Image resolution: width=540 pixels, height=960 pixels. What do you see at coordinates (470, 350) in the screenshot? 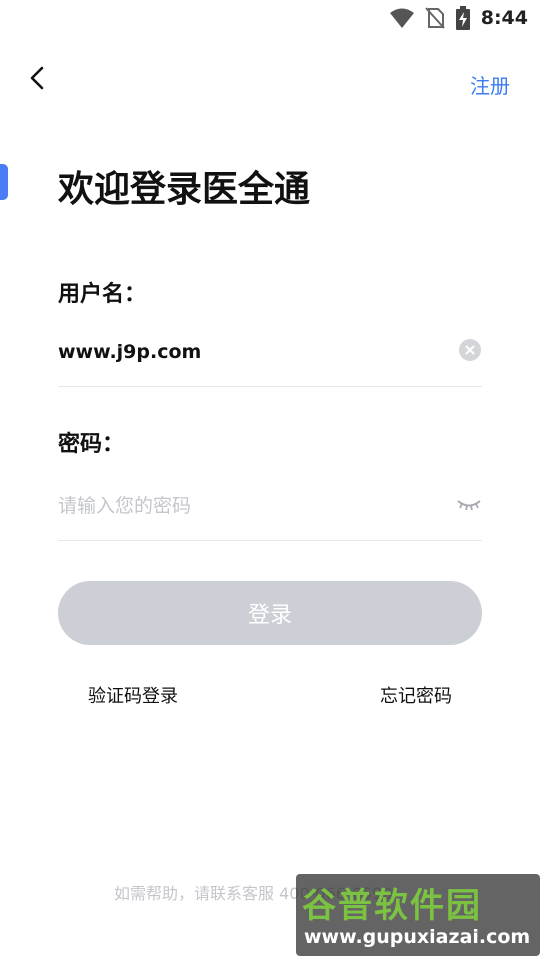
I see `clear-icon` at bounding box center [470, 350].